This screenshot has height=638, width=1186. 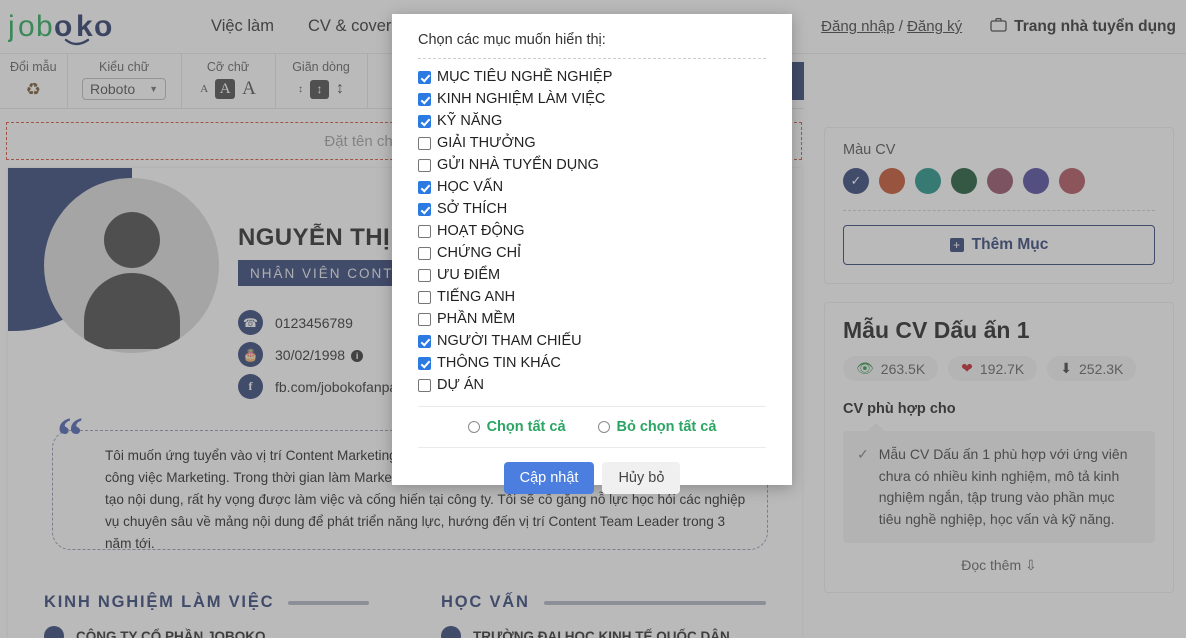 What do you see at coordinates (479, 253) in the screenshot?
I see `option-label: CHỨNG CHỈ` at bounding box center [479, 253].